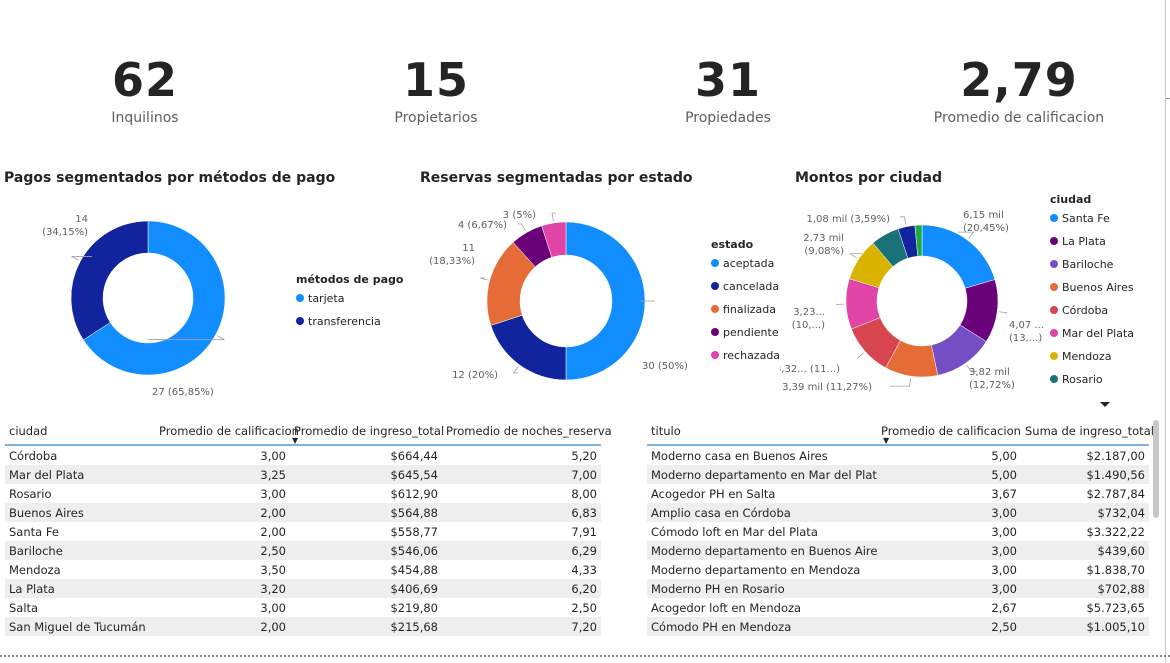 This screenshot has height=663, width=1170. Describe the element at coordinates (109, 280) in the screenshot. I see `slice-transferencia` at that location.